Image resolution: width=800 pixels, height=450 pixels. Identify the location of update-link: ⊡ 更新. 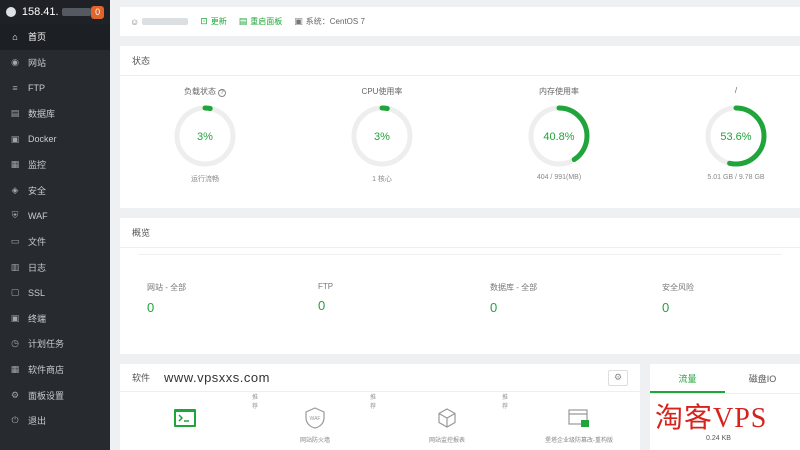
(213, 21).